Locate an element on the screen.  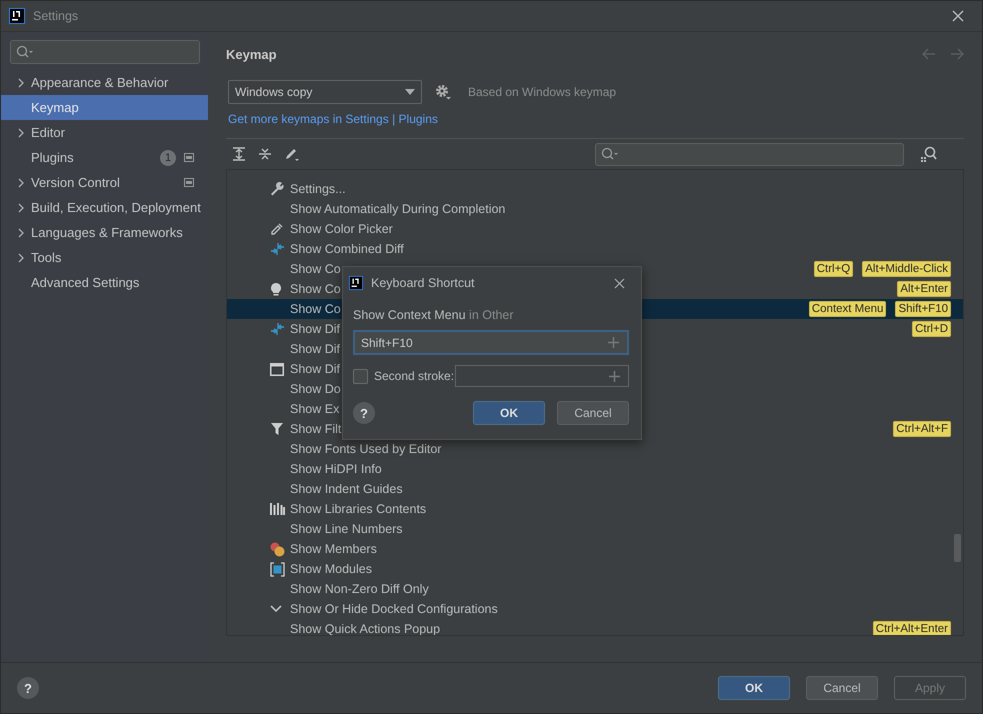
shortcut-badge: Ctrl+Q is located at coordinates (834, 269).